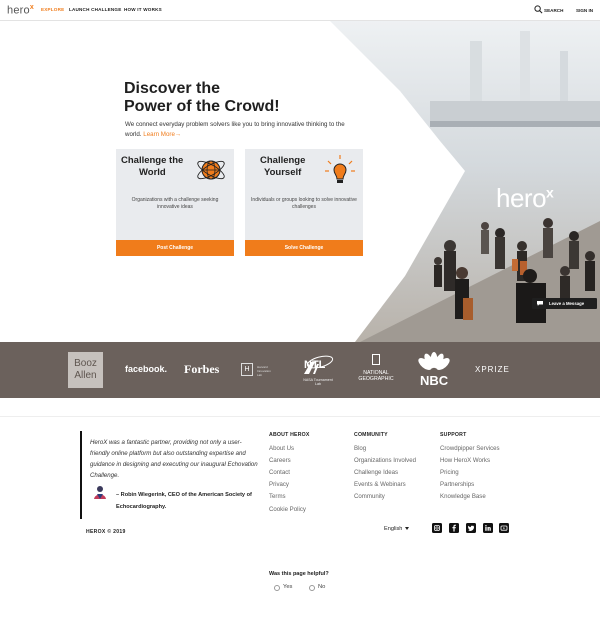 The image size is (600, 617). I want to click on avatar, so click(100, 492).